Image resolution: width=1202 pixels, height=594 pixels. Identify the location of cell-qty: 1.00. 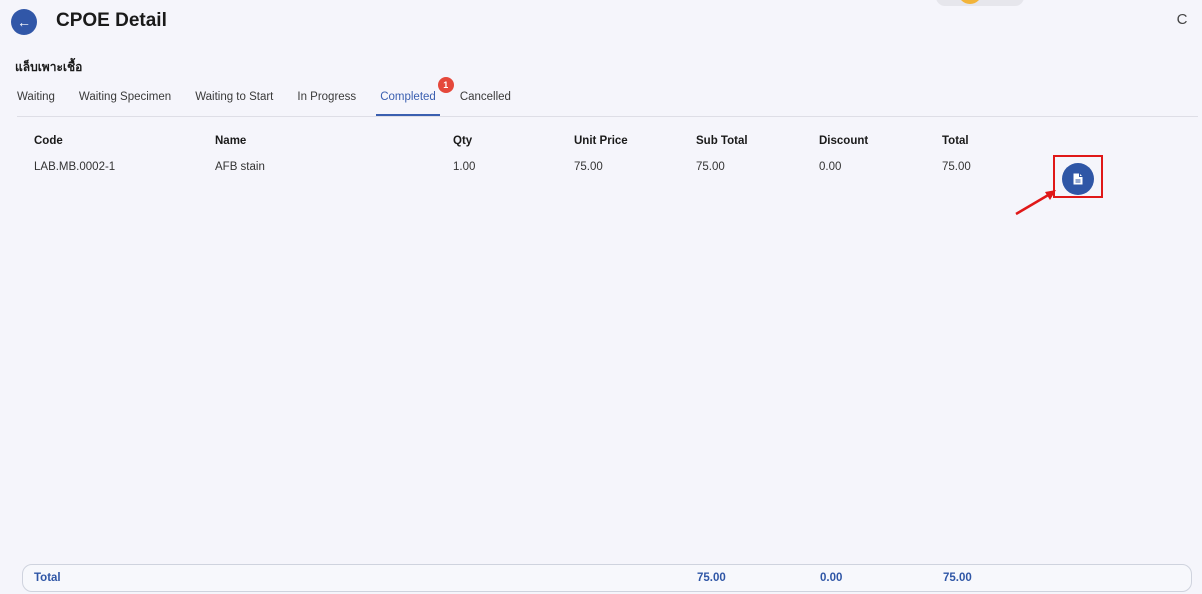
(464, 167).